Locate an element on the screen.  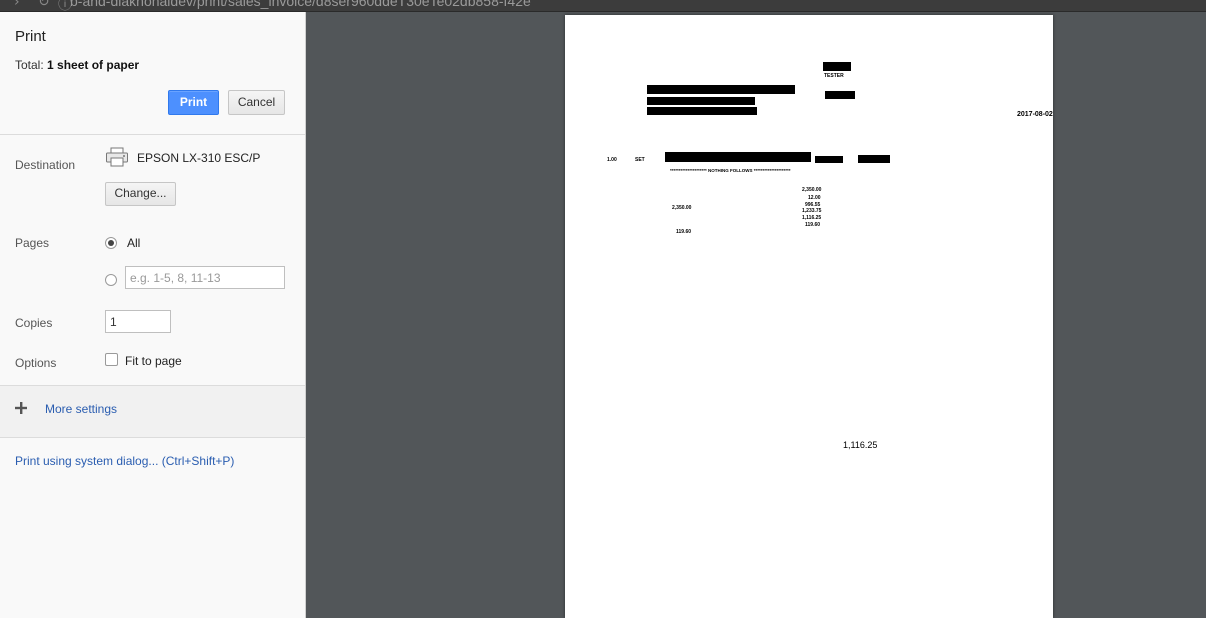
print-button: Print is located at coordinates (193, 102).